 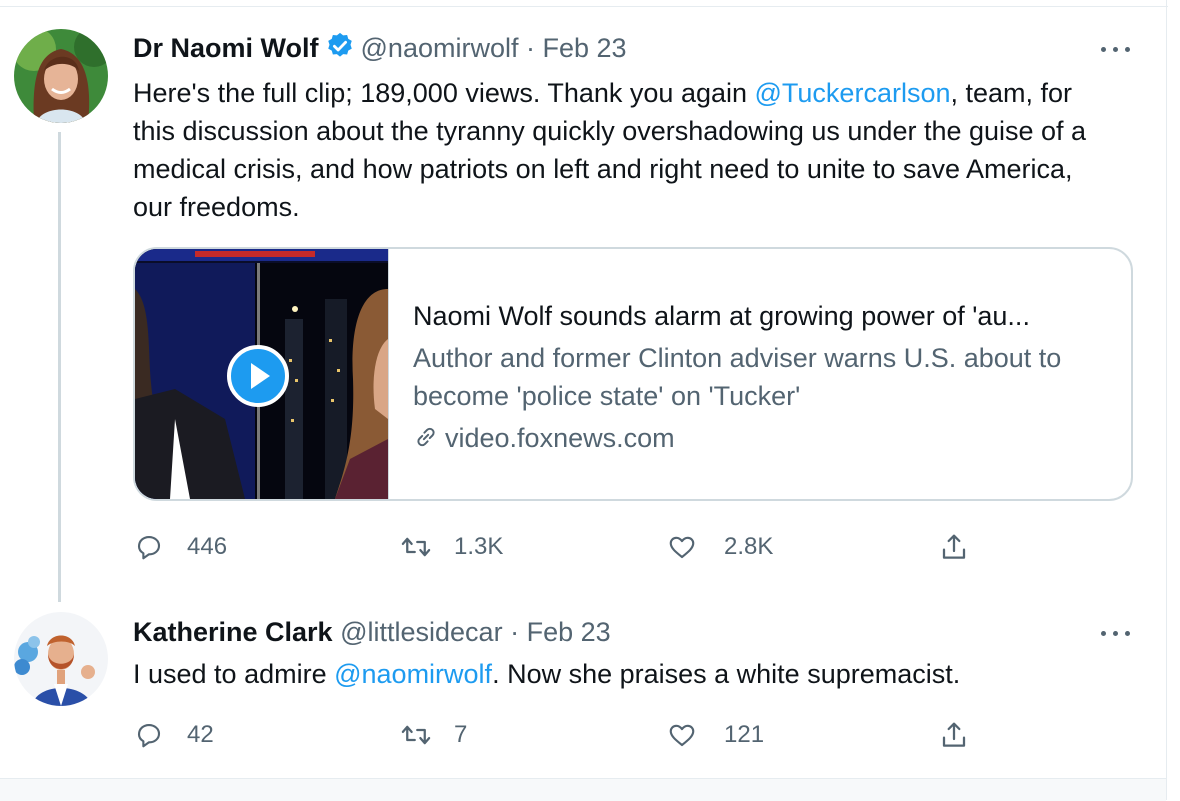 I want to click on retweet-button: 1.3K, so click(x=450, y=547).